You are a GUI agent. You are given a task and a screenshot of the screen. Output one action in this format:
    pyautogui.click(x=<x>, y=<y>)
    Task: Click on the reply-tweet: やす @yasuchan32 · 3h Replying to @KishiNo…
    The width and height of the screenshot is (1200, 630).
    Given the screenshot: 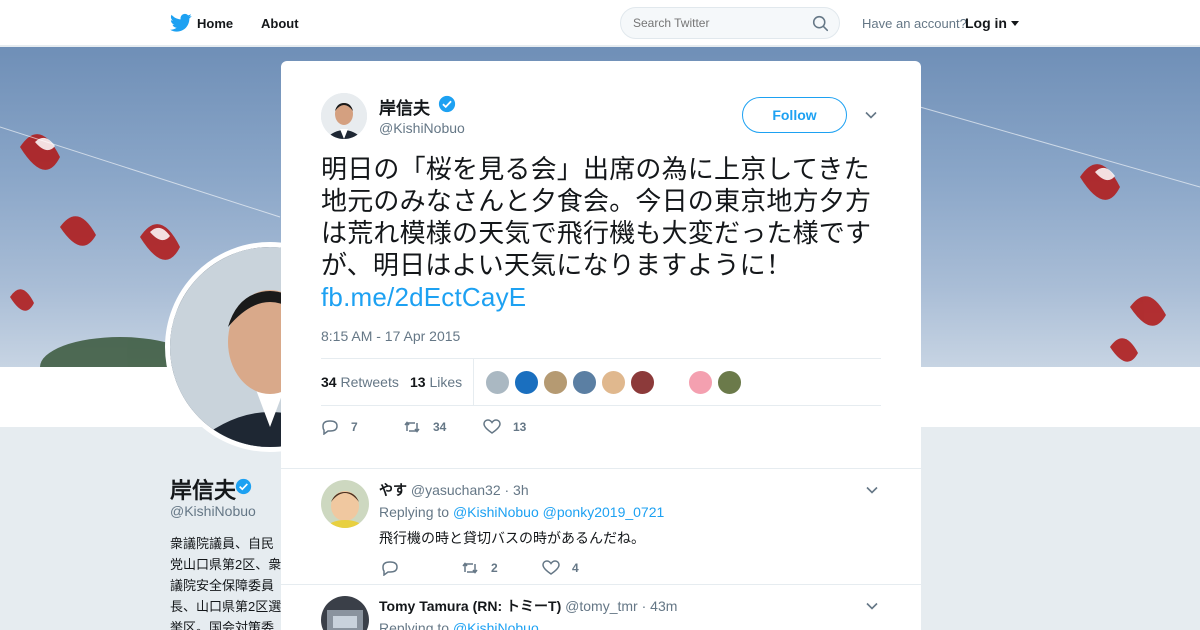 What is the action you would take?
    pyautogui.click(x=601, y=526)
    